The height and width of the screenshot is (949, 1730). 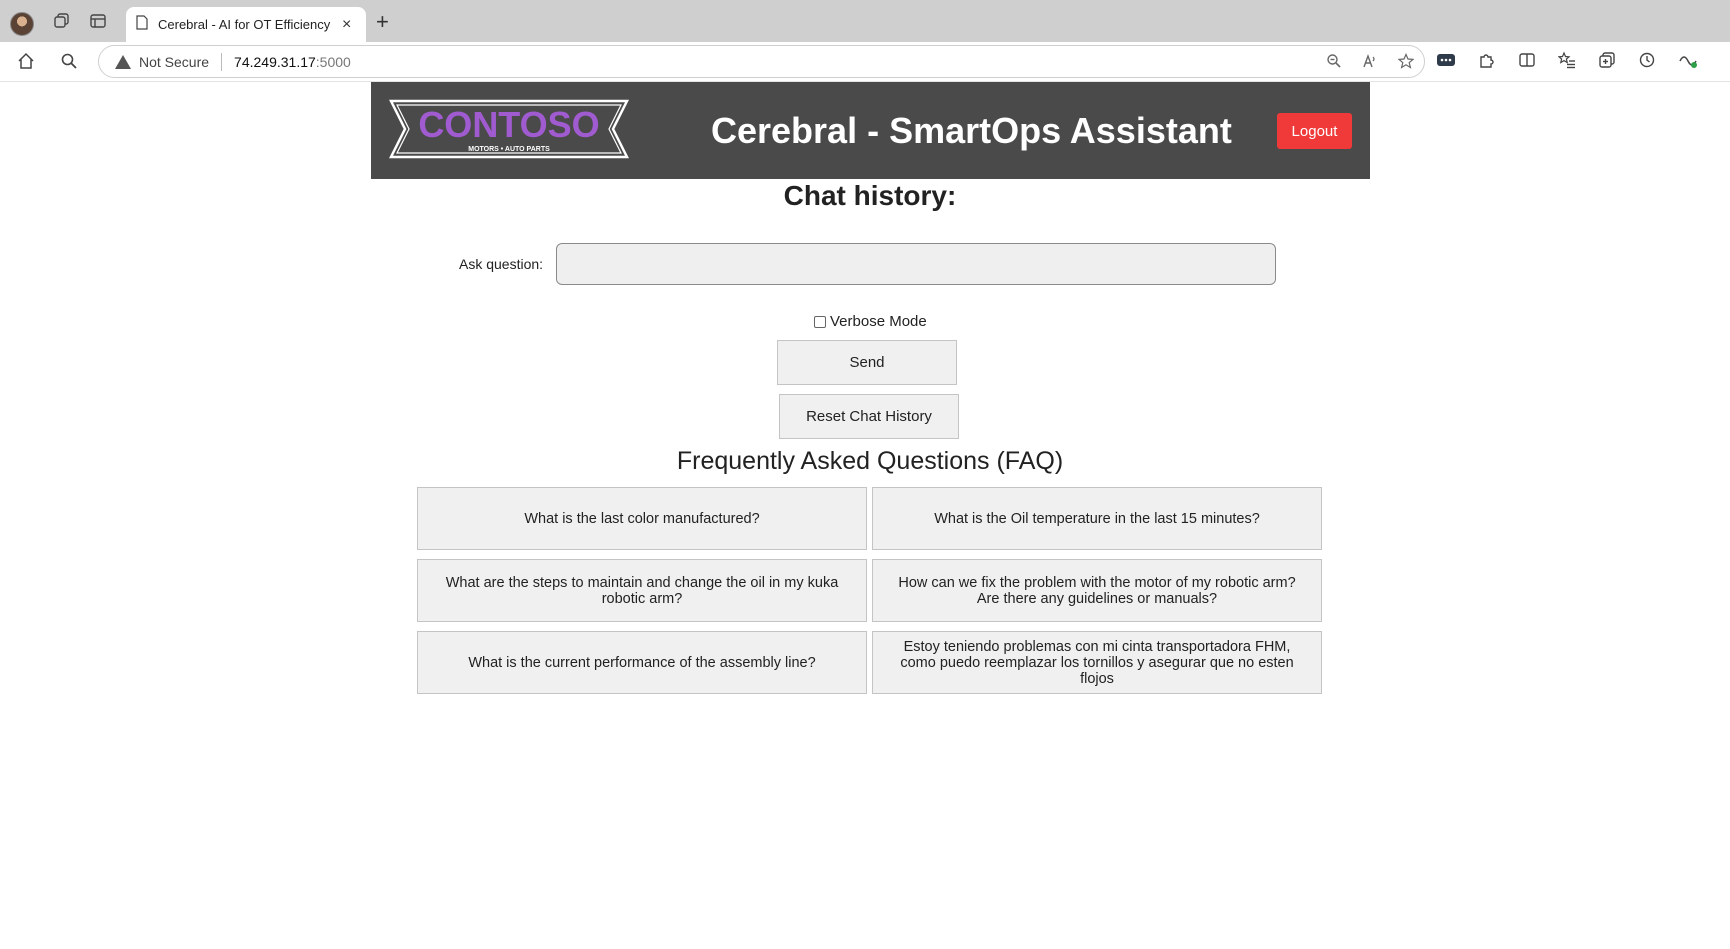 I want to click on vertical-tabs-icon, so click(x=98, y=21).